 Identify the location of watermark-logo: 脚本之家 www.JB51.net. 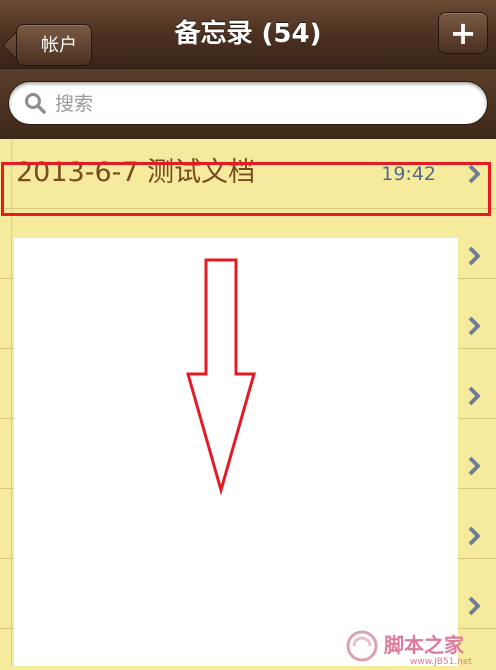
(418, 645).